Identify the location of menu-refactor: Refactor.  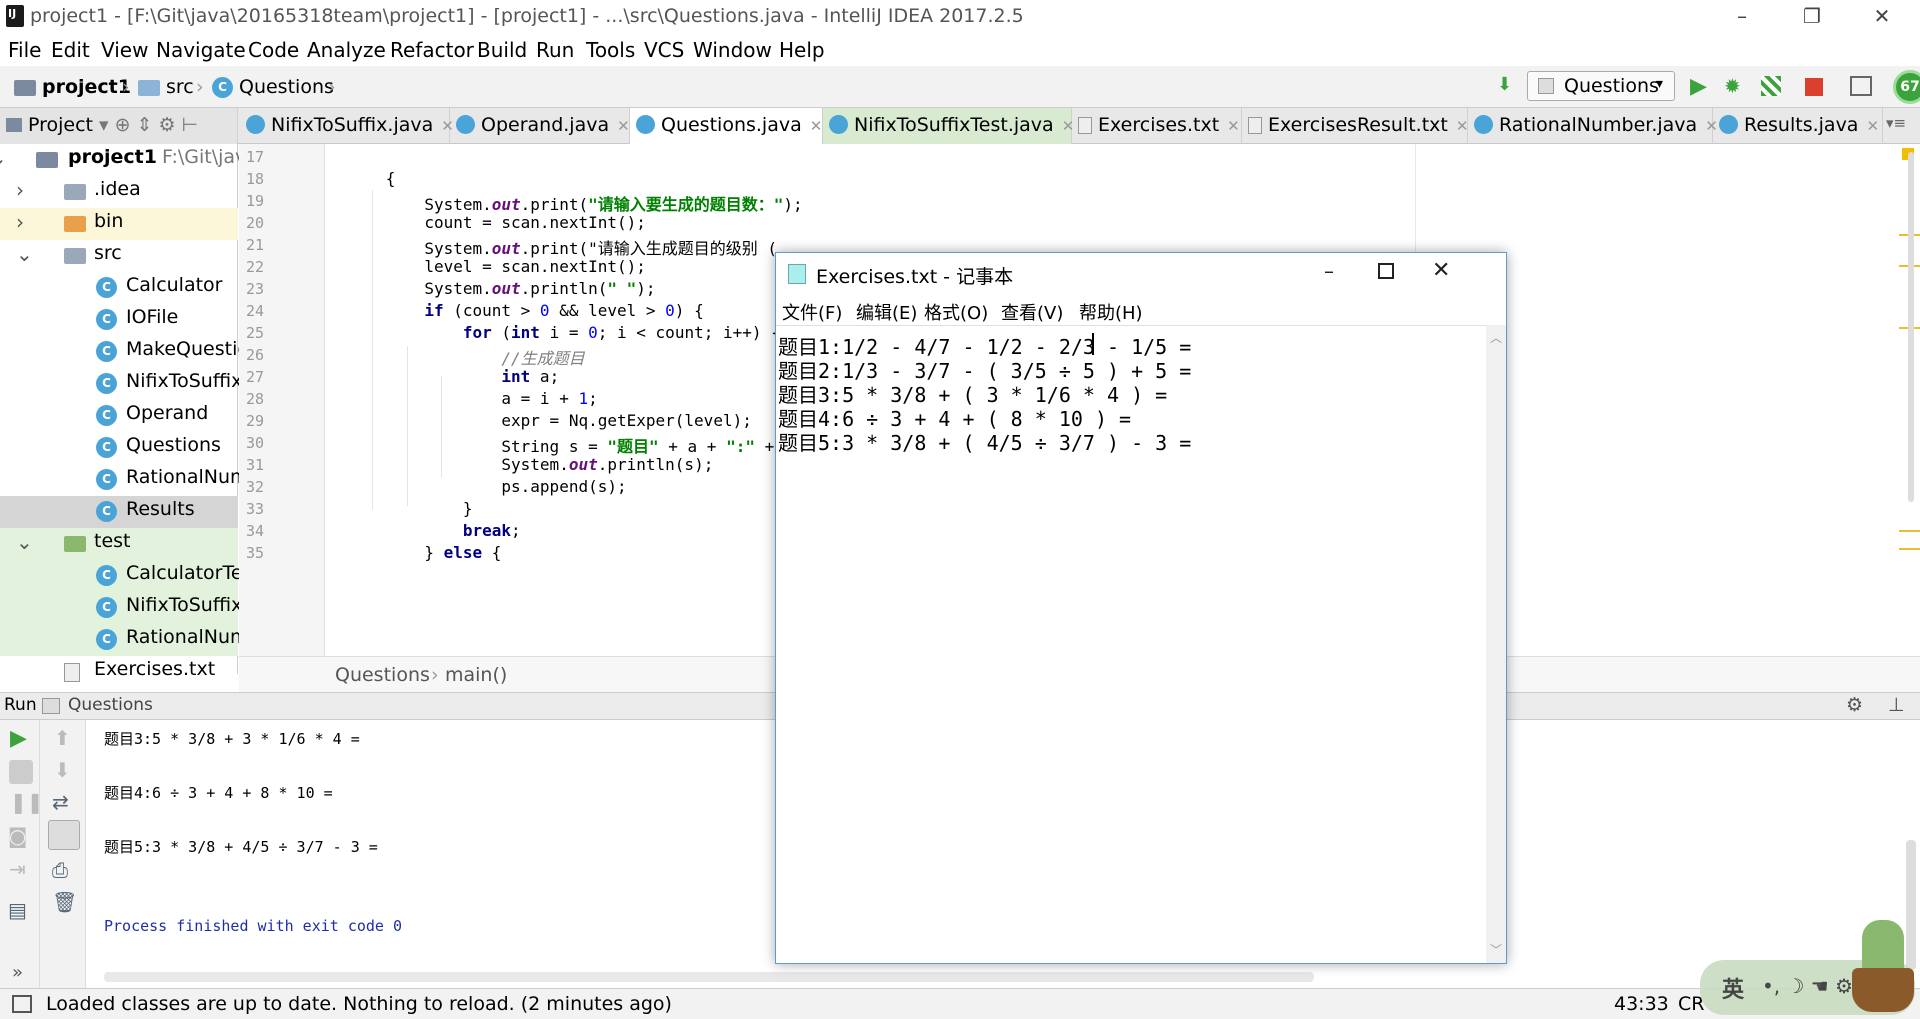
(432, 50).